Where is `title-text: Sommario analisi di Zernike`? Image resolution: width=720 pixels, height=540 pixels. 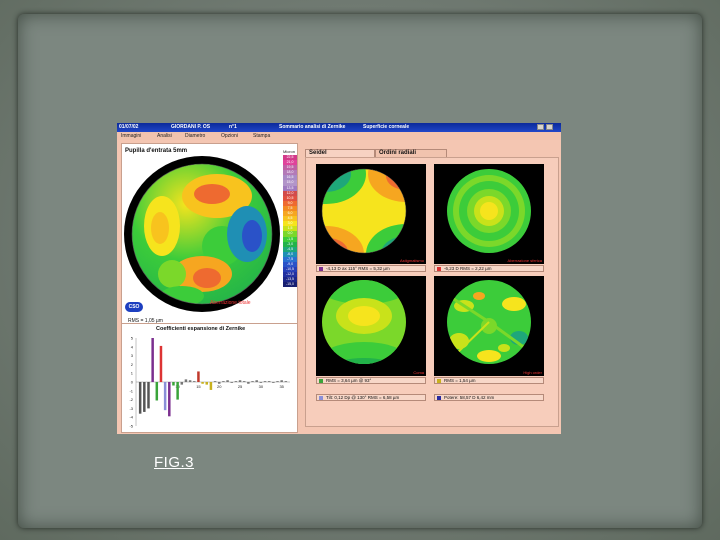 title-text: Sommario analisi di Zernike is located at coordinates (312, 127).